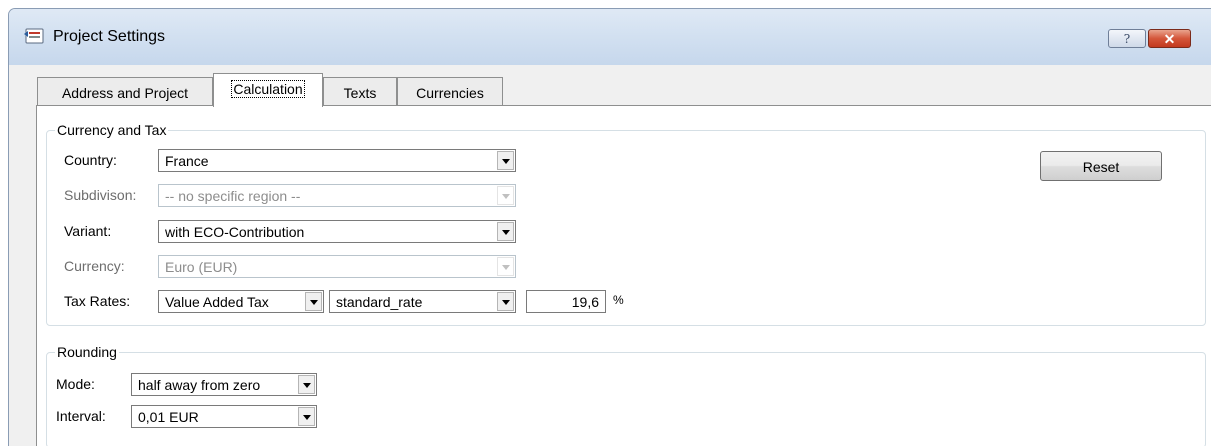  Describe the element at coordinates (566, 301) in the screenshot. I see `tax-percent-input: 19,6` at that location.